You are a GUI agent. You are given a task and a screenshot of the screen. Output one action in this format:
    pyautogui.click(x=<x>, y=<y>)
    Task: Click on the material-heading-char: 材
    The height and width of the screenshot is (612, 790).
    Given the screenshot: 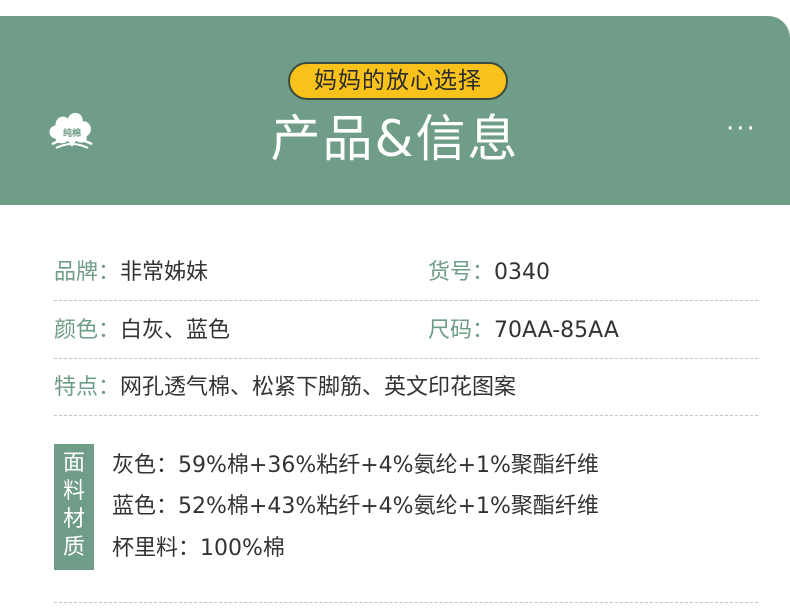 What is the action you would take?
    pyautogui.click(x=73, y=519)
    